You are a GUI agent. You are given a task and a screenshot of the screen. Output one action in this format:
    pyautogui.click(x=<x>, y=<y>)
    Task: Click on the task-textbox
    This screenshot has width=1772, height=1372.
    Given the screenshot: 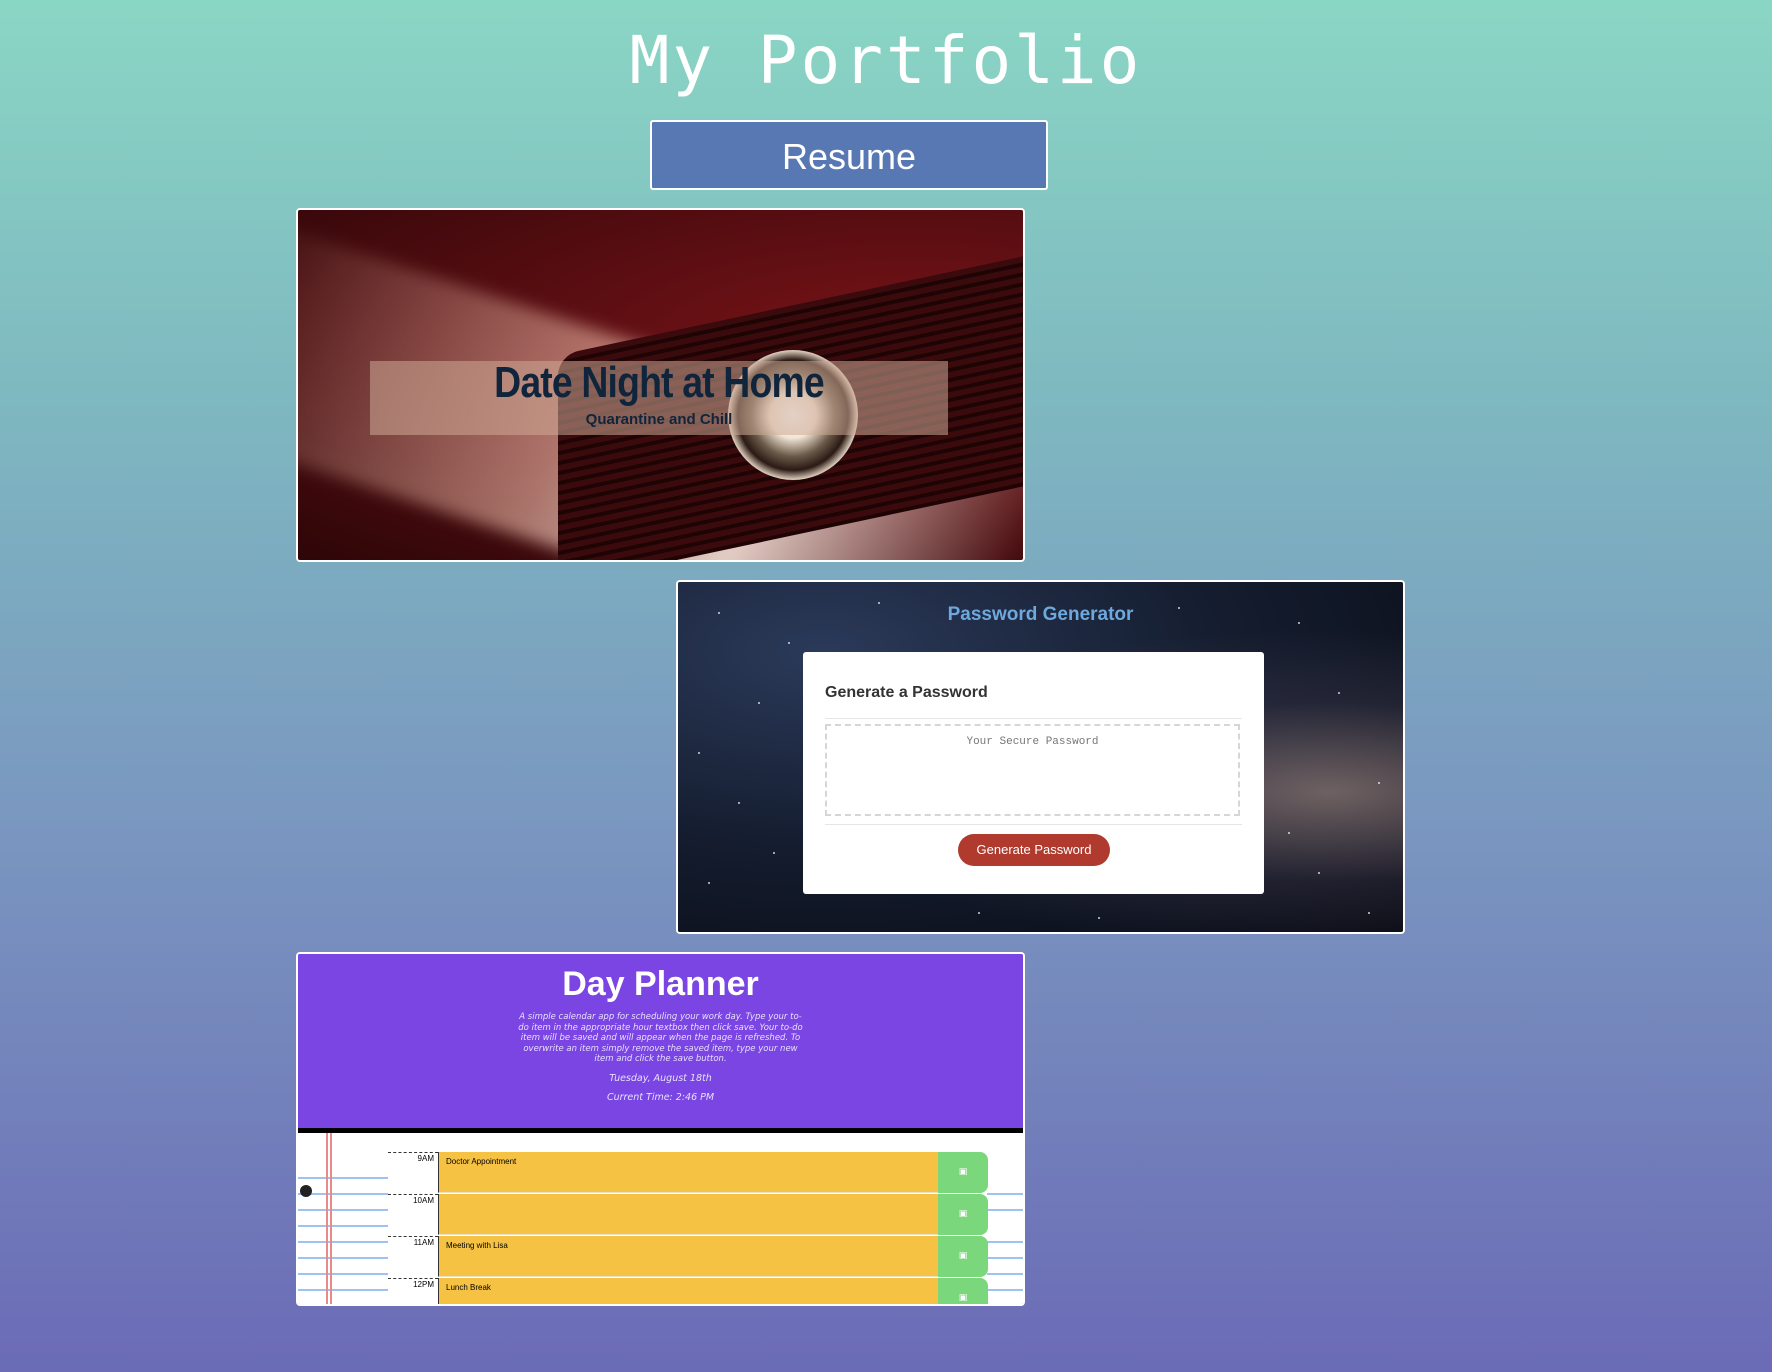 What is the action you would take?
    pyautogui.click(x=688, y=1214)
    